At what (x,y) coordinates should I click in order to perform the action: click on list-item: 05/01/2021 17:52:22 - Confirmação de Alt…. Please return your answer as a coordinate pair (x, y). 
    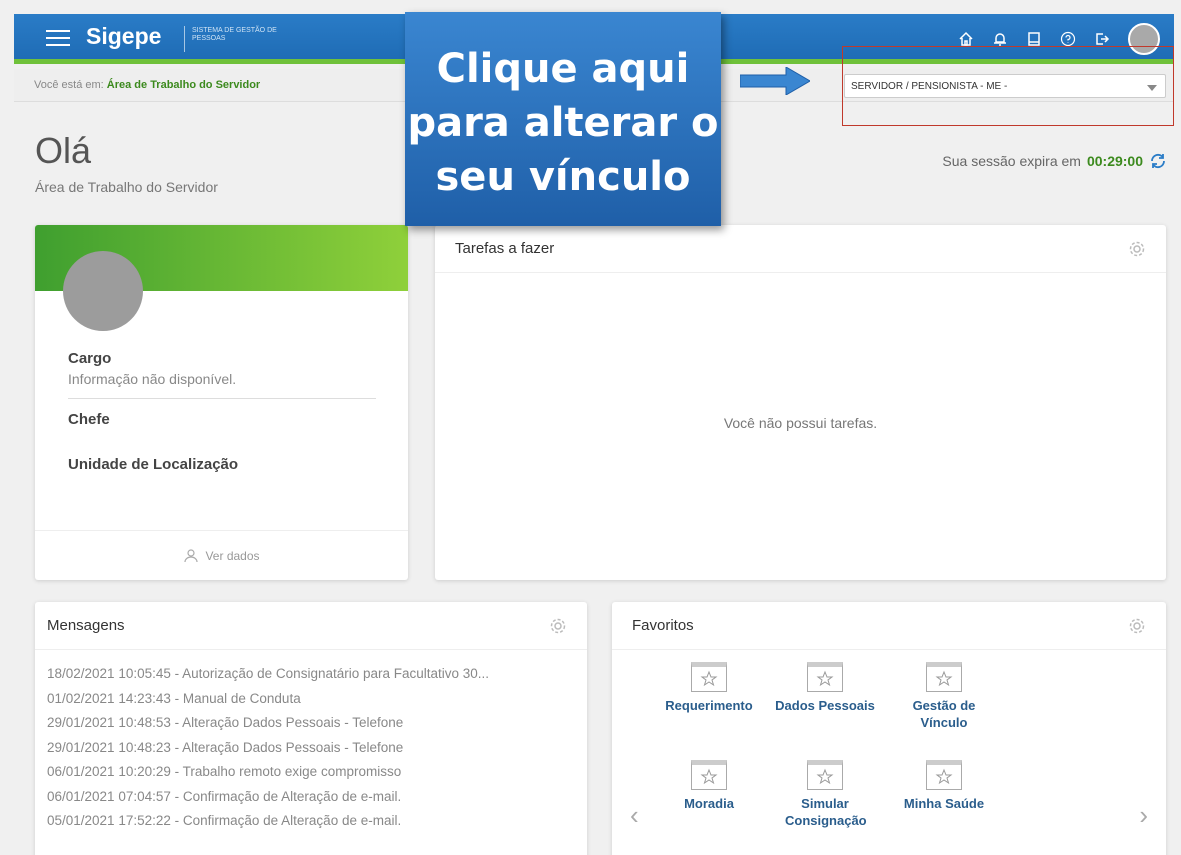
    Looking at the image, I should click on (311, 821).